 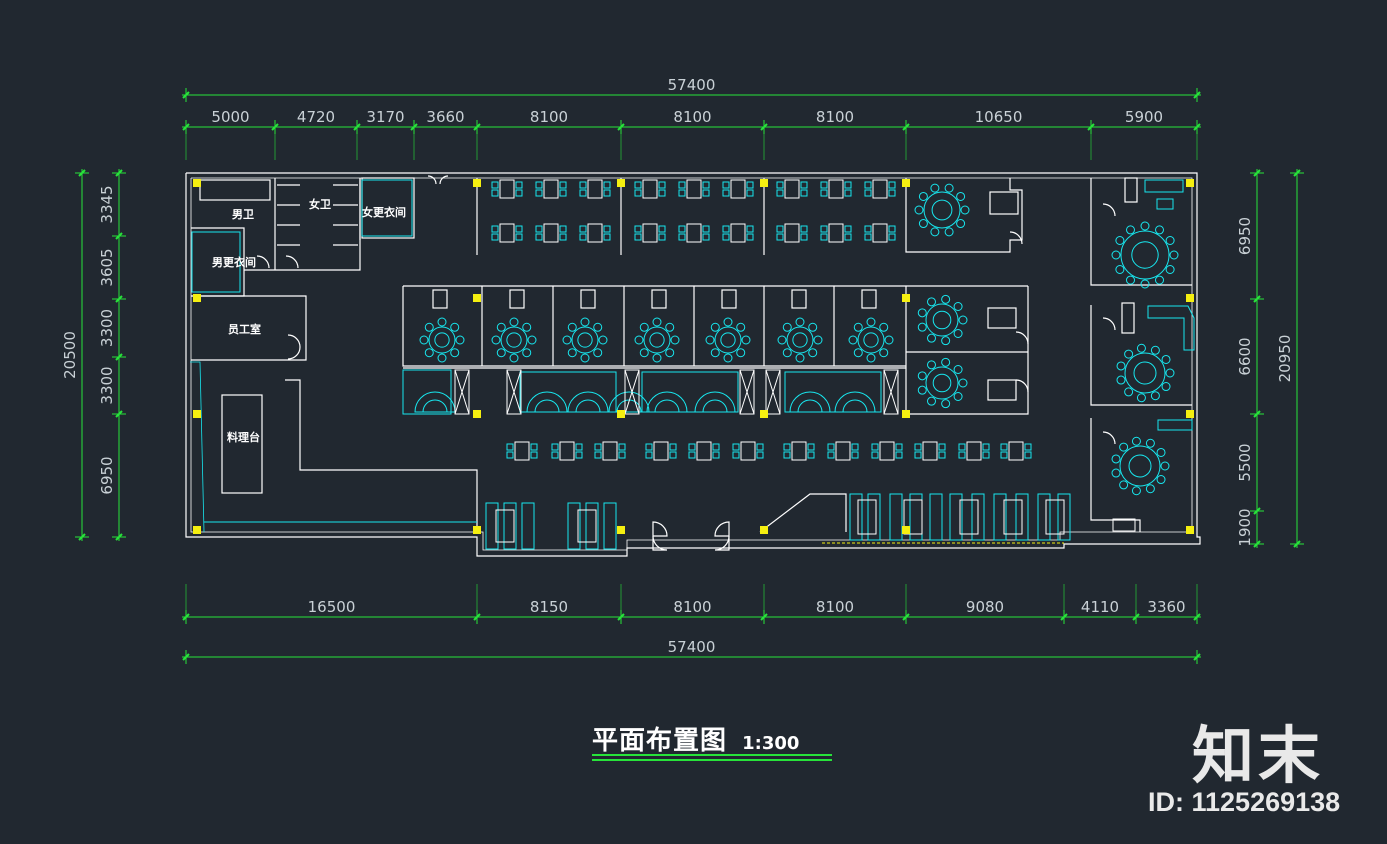 I want to click on left-dimension-label: 3345, so click(x=107, y=204).